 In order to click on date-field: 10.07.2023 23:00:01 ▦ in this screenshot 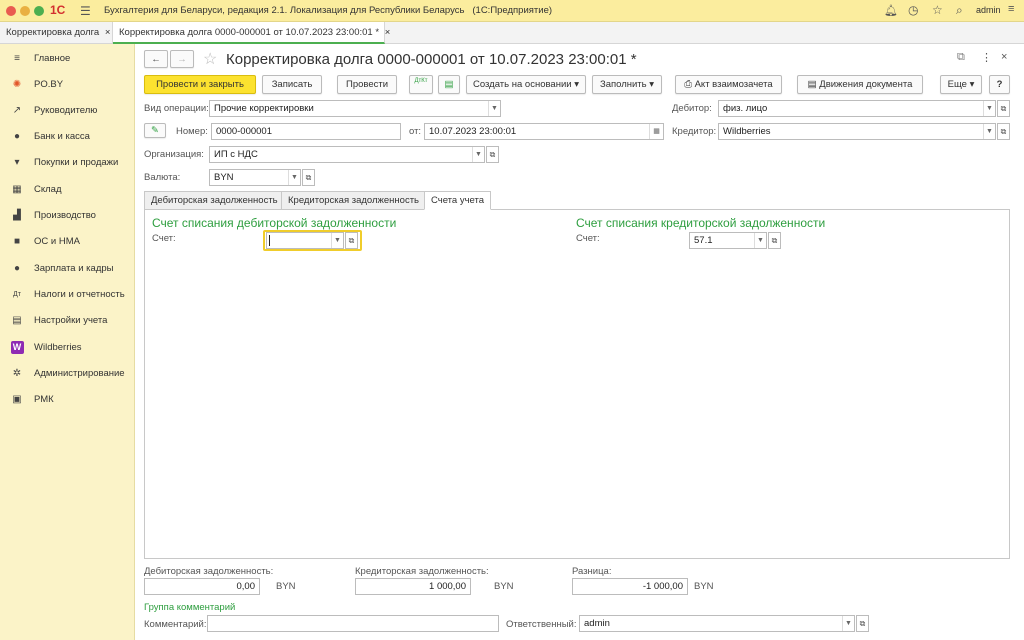, I will do `click(544, 131)`.